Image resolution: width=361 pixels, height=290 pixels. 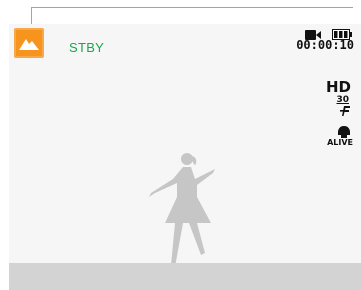 What do you see at coordinates (185, 276) in the screenshot?
I see `bottom-bar` at bounding box center [185, 276].